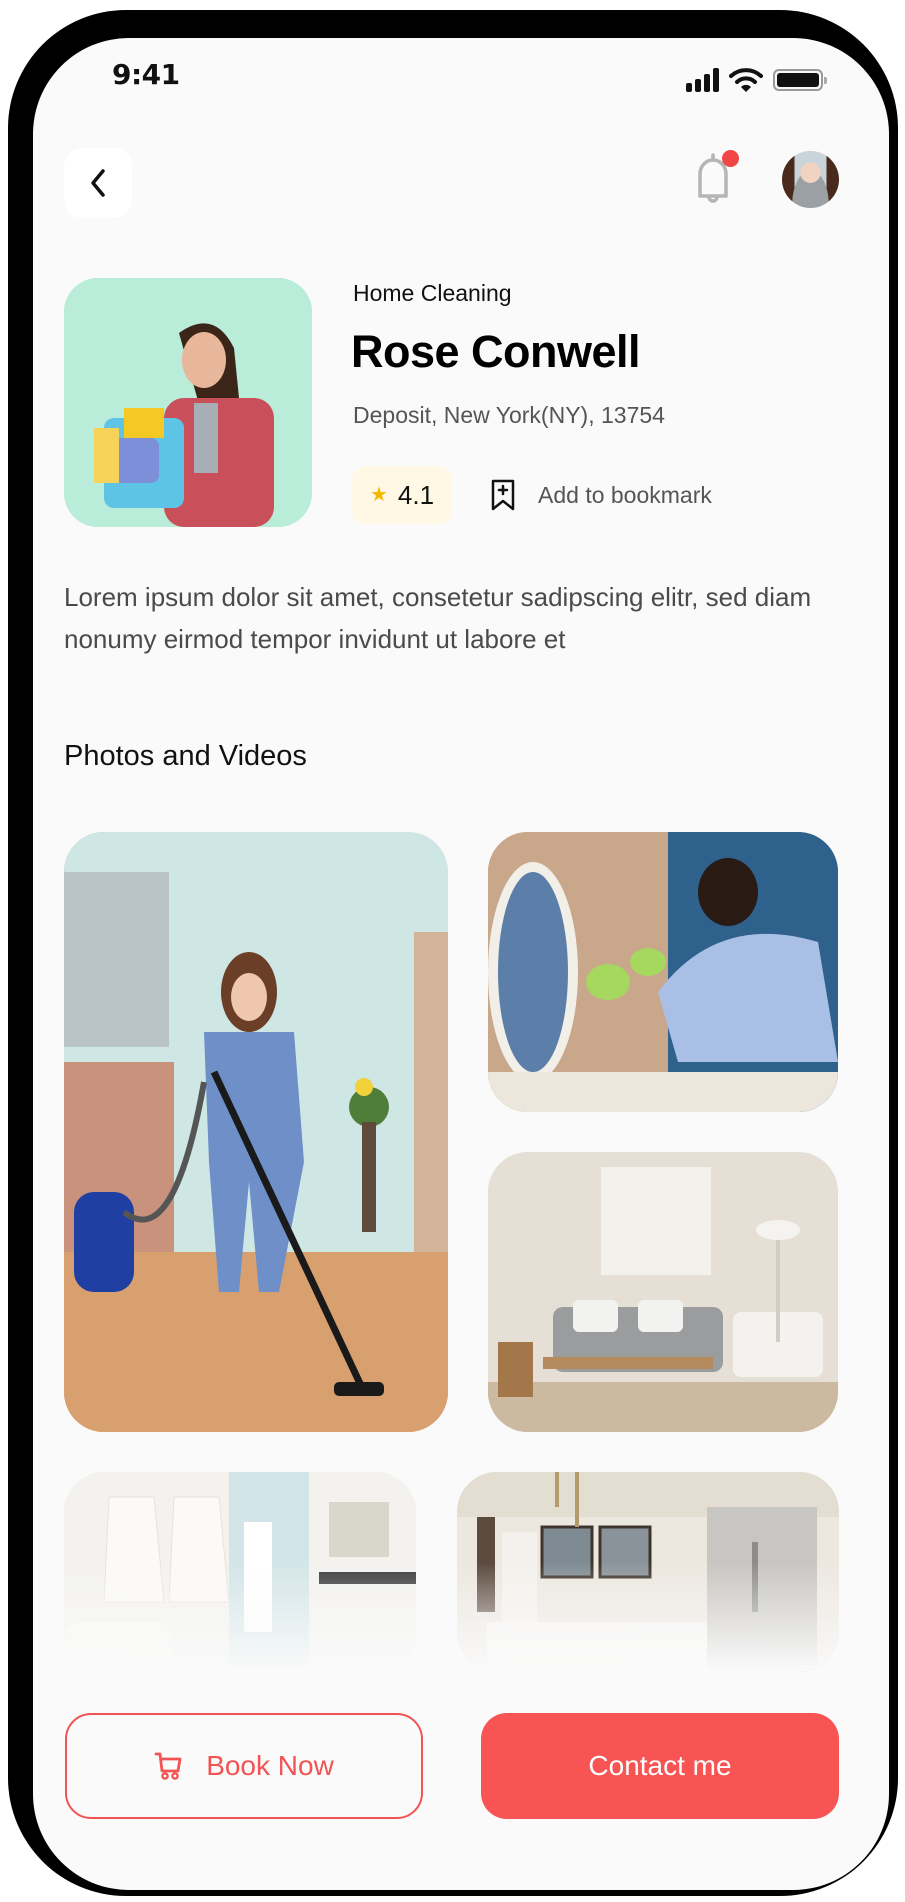  I want to click on back-button, so click(98, 183).